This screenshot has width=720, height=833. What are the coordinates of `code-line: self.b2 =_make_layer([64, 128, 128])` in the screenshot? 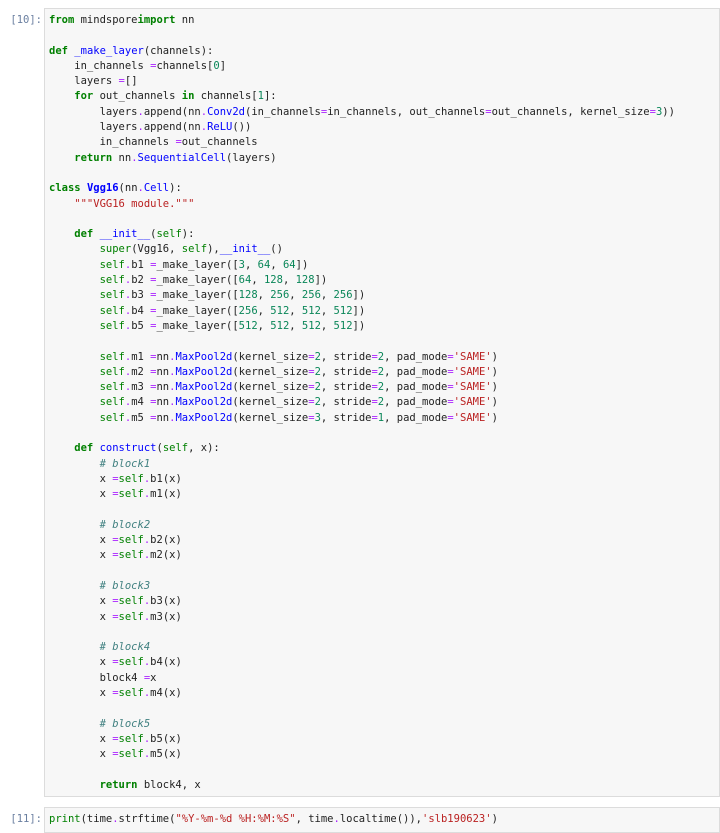 It's located at (384, 280).